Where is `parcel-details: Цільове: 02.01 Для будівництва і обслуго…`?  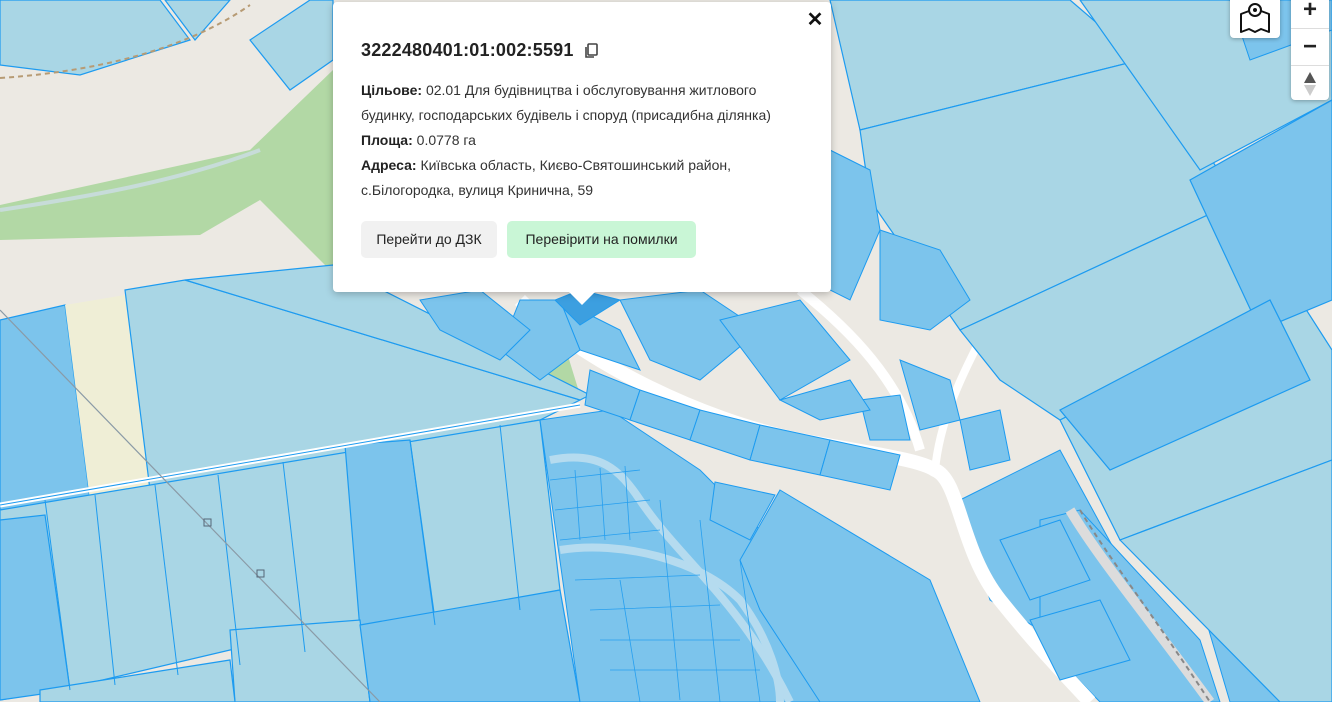 parcel-details: Цільове: 02.01 Для будівництва і обслуго… is located at coordinates (586, 140).